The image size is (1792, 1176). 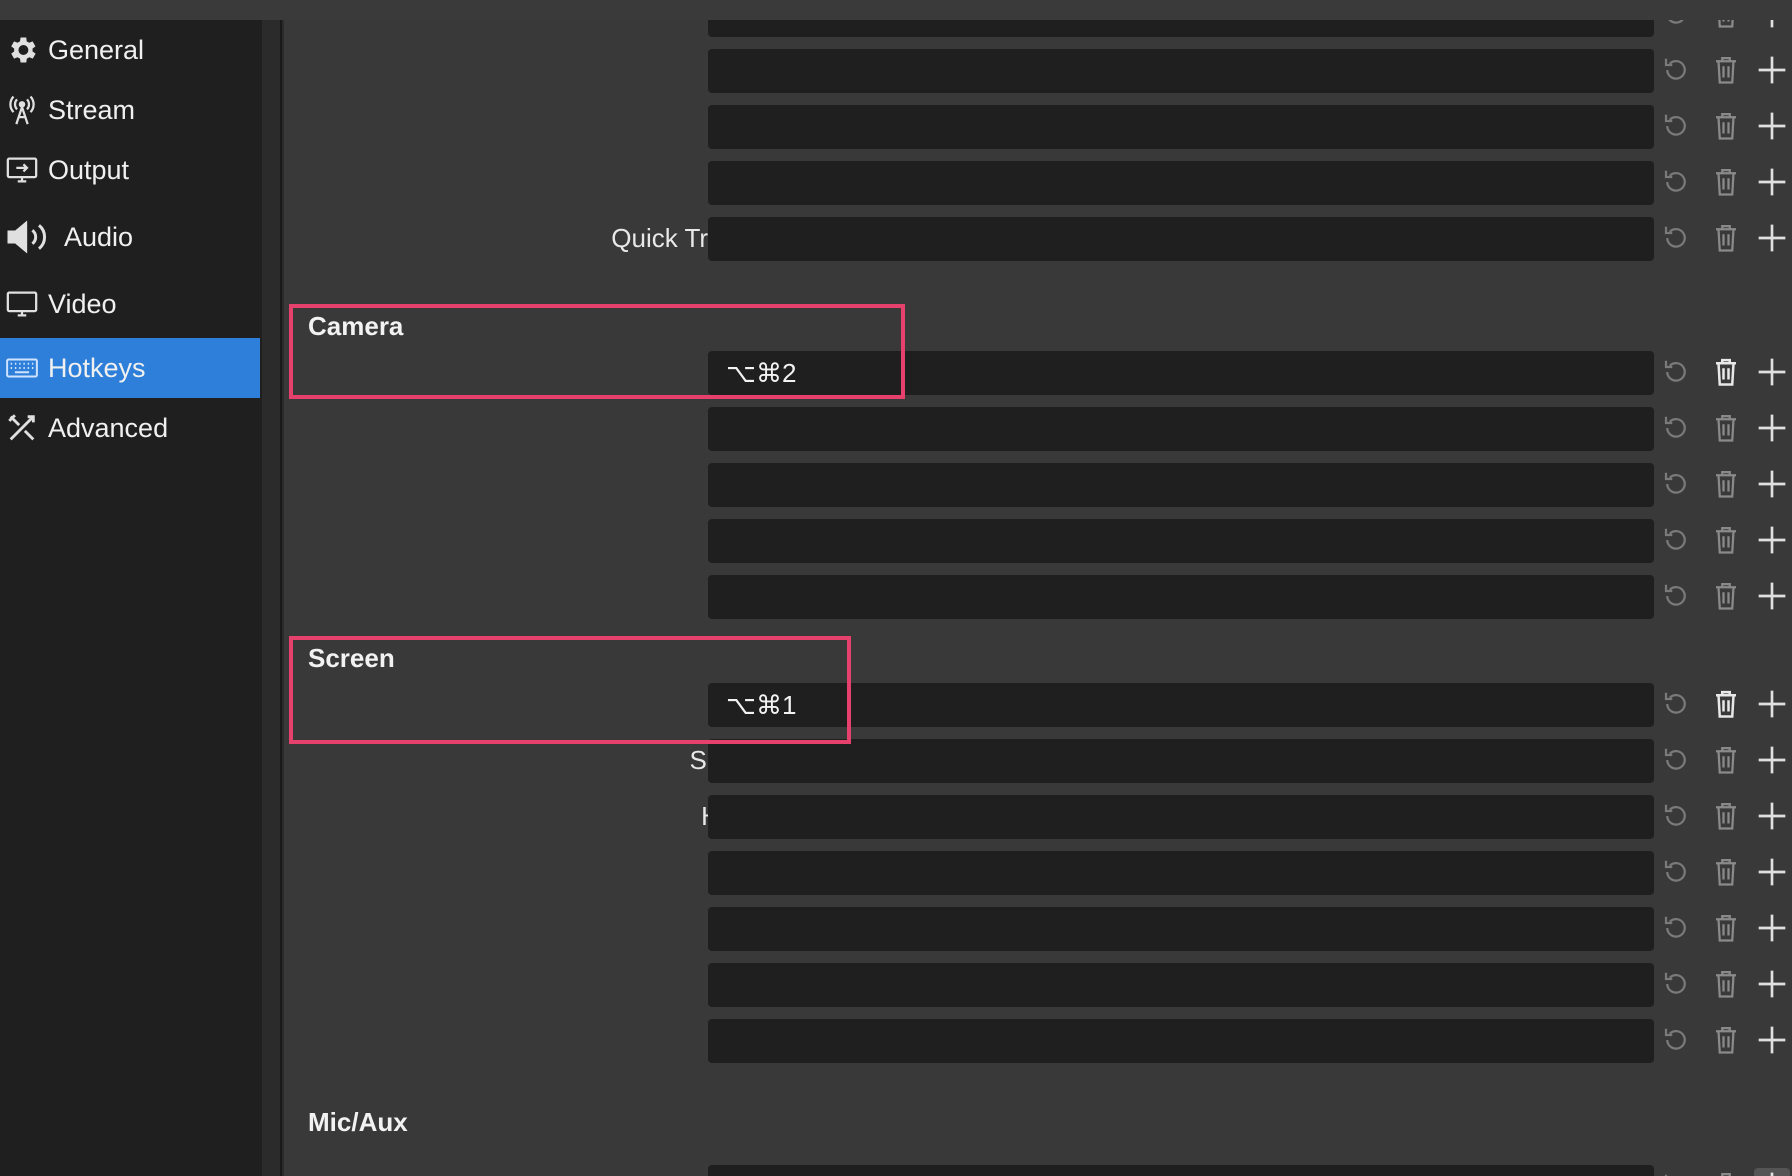 What do you see at coordinates (356, 326) in the screenshot?
I see `section-title: Camera` at bounding box center [356, 326].